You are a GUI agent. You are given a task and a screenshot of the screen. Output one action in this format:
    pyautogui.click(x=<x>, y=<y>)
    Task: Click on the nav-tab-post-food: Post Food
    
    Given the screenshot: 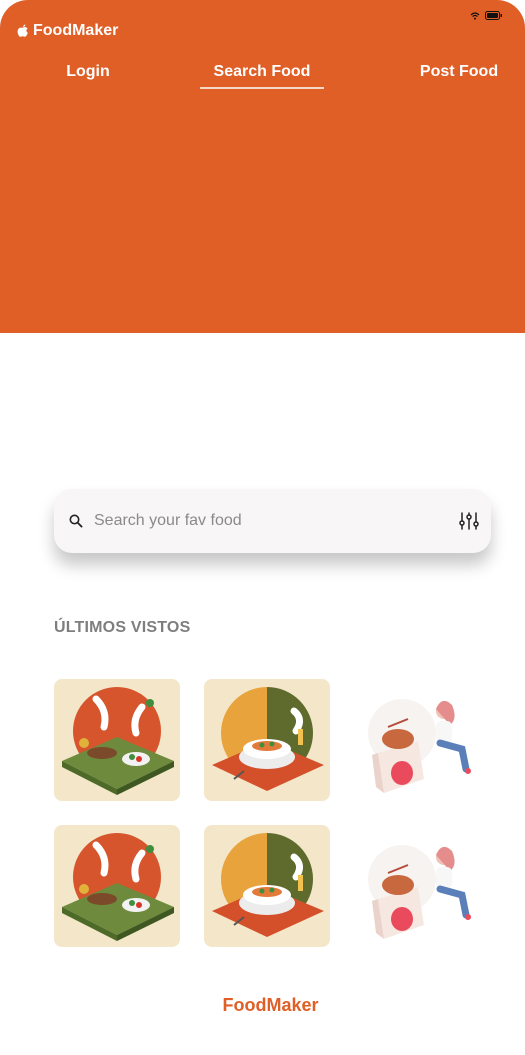 What is the action you would take?
    pyautogui.click(x=459, y=72)
    